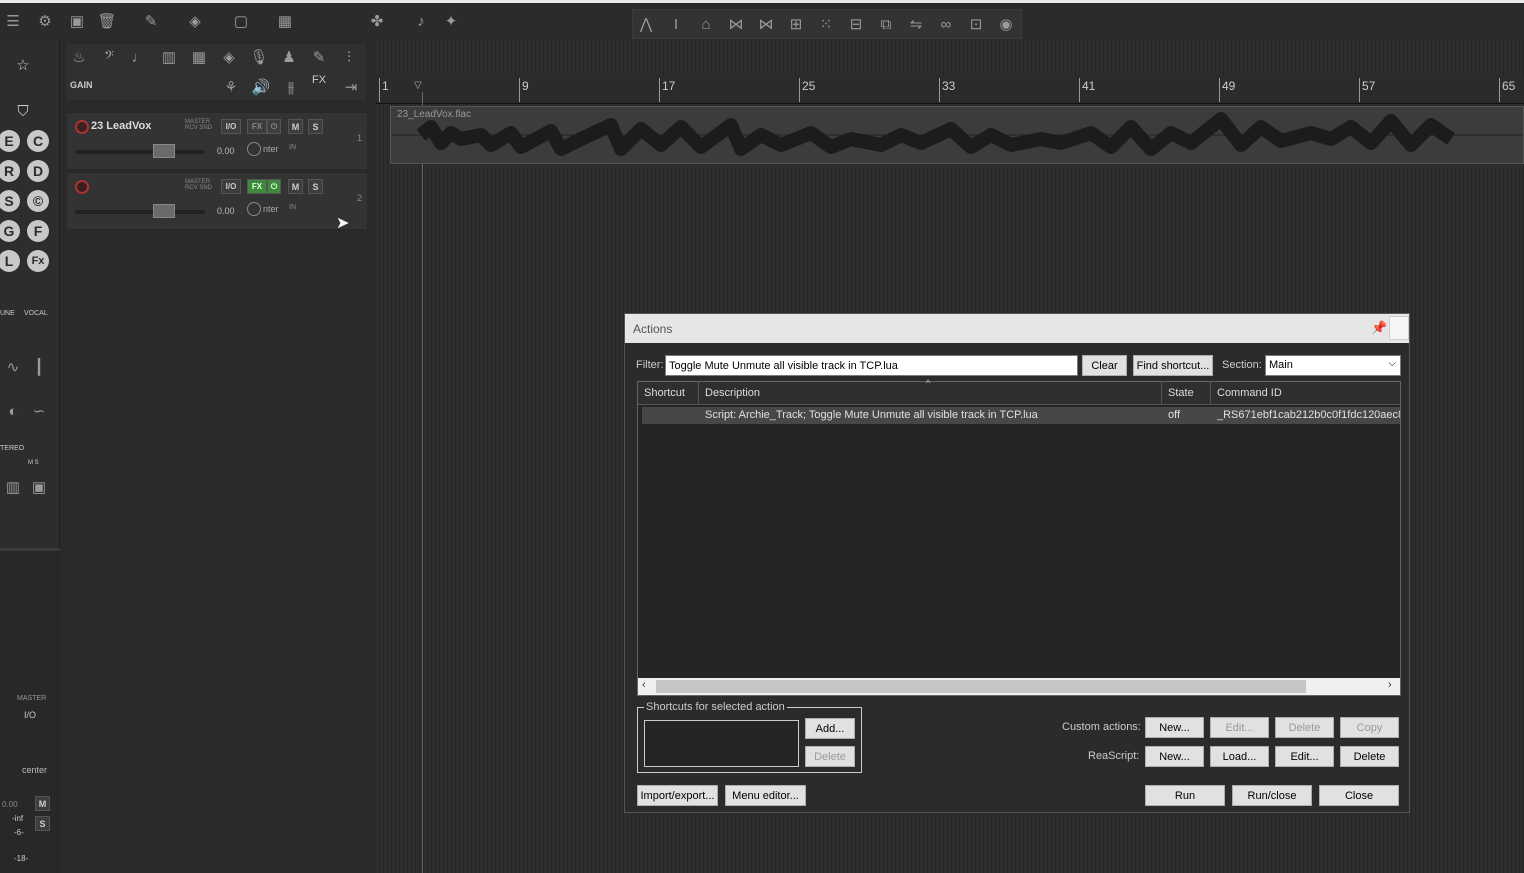  I want to click on media-item: 23_LeadVox.flac, so click(957, 135).